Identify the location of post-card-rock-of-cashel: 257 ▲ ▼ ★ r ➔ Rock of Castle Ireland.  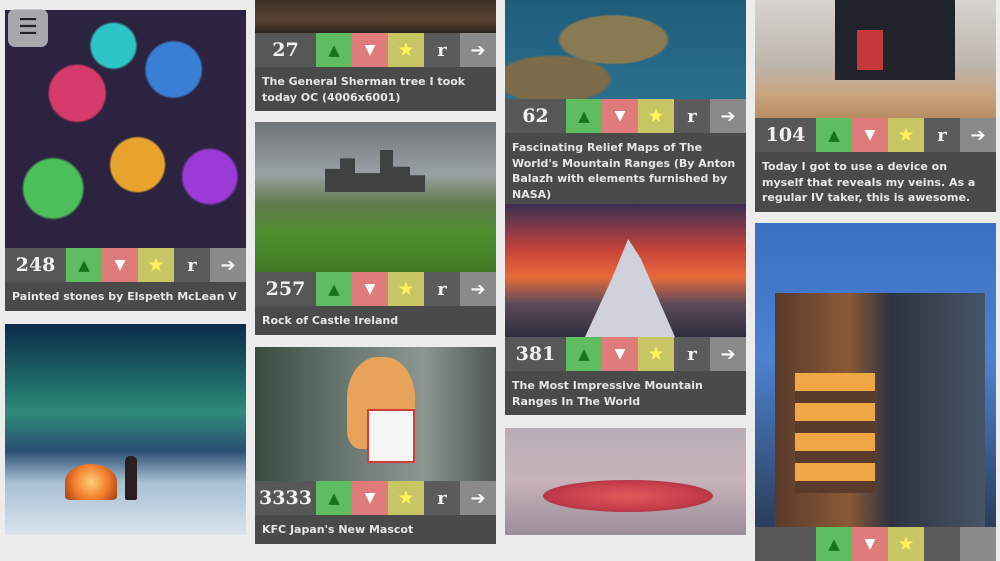
(375, 228).